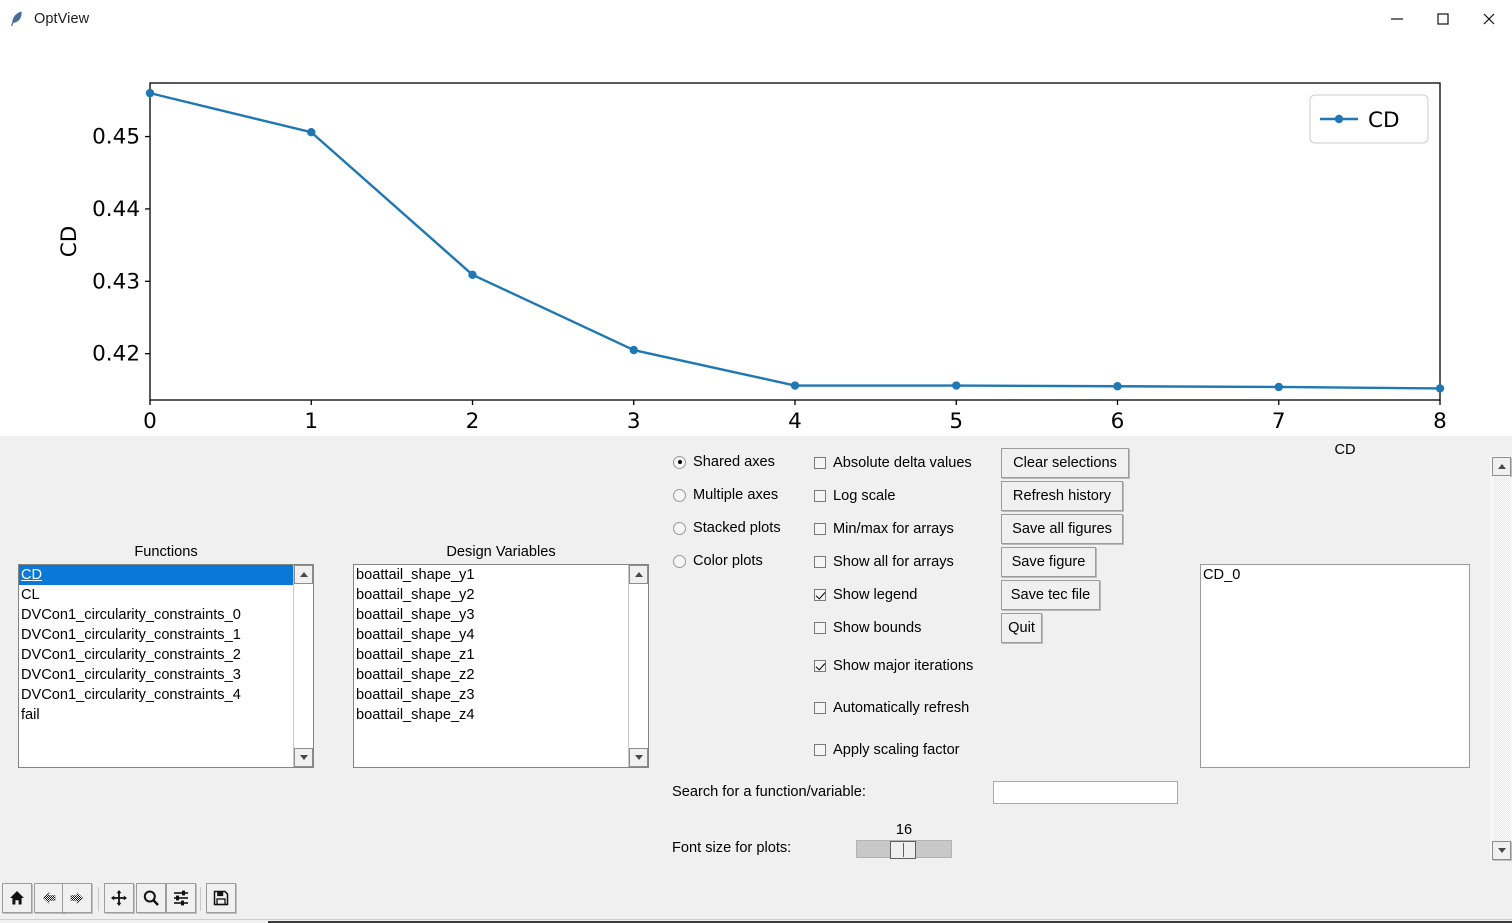 The width and height of the screenshot is (1512, 923). What do you see at coordinates (116, 209) in the screenshot?
I see `y-axis-tick-label: 0.44` at bounding box center [116, 209].